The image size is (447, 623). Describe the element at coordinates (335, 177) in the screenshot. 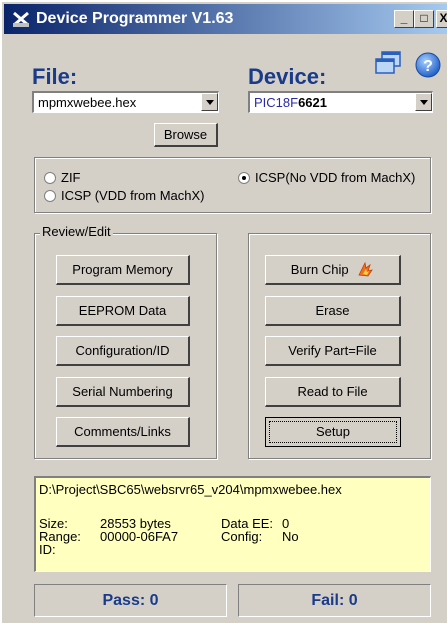

I see `radio-icsp-novdd-label: ICSP(No VDD from MachX)` at that location.